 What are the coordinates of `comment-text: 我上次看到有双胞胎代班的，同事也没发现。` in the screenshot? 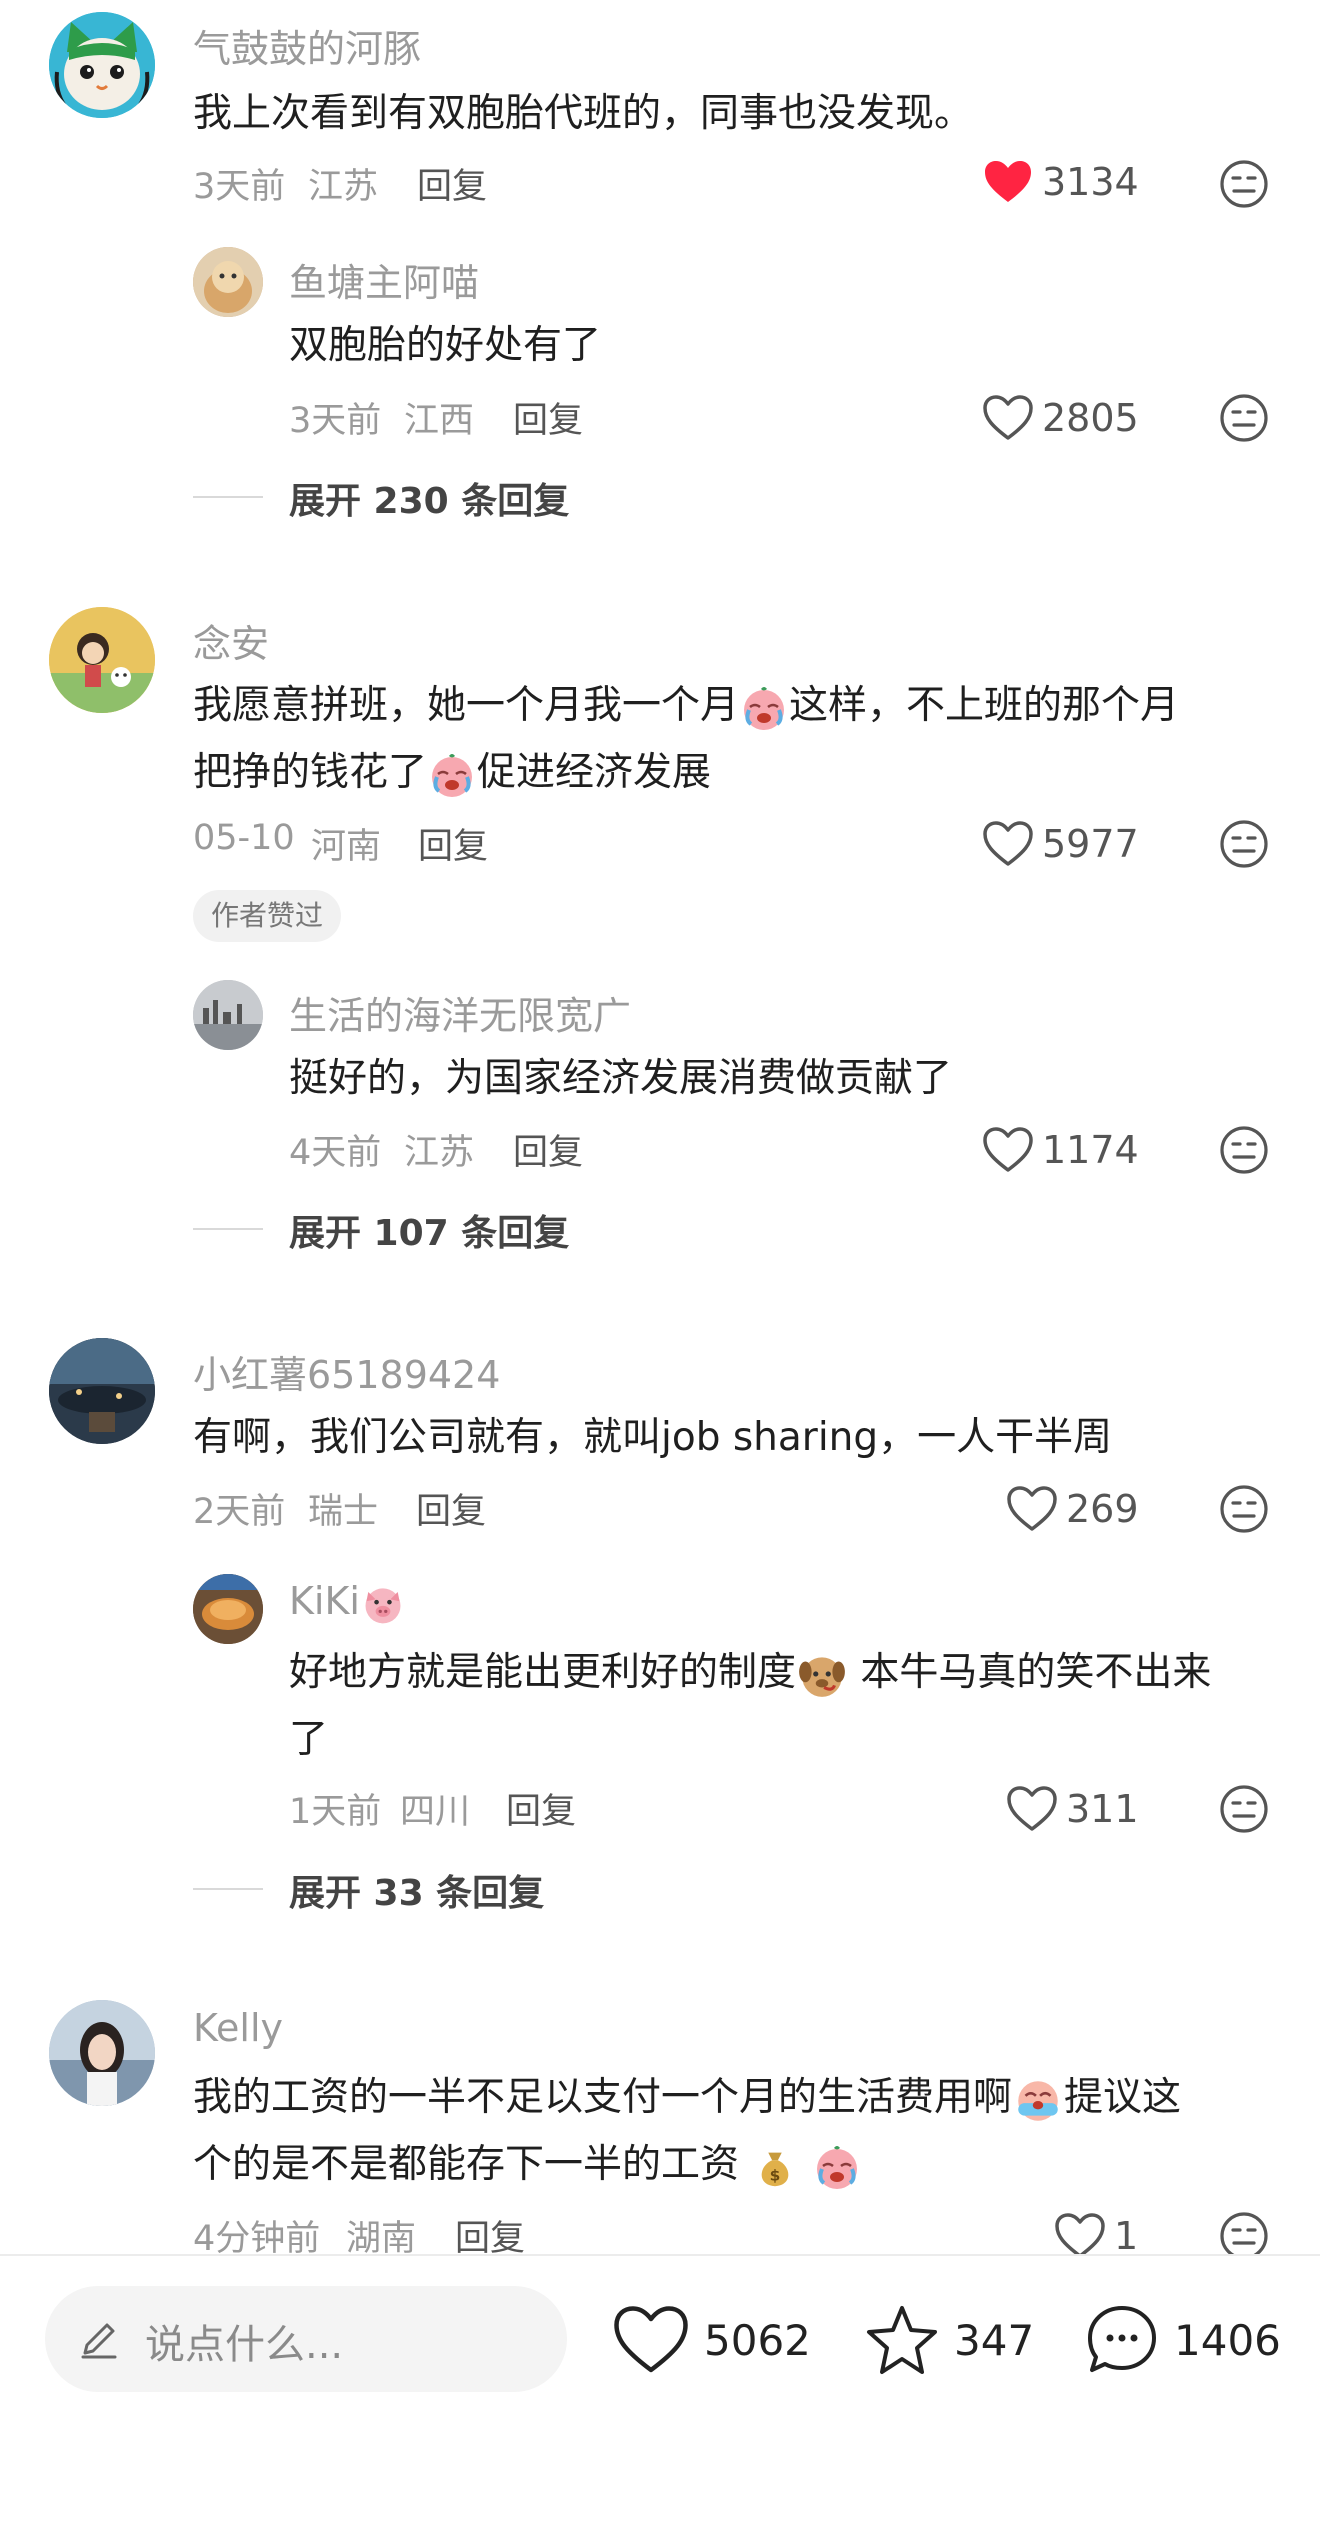 It's located at (583, 113).